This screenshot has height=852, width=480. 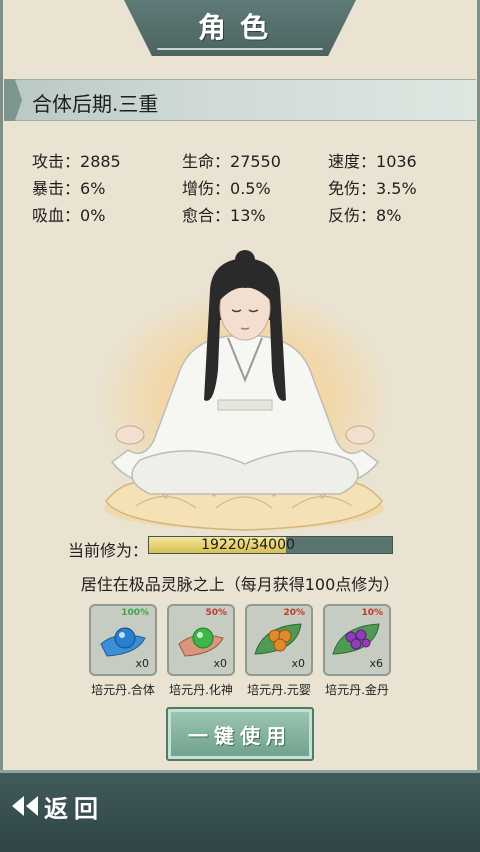 What do you see at coordinates (372, 188) in the screenshot?
I see `stat-damage-reduction: 免伤：3.5%` at bounding box center [372, 188].